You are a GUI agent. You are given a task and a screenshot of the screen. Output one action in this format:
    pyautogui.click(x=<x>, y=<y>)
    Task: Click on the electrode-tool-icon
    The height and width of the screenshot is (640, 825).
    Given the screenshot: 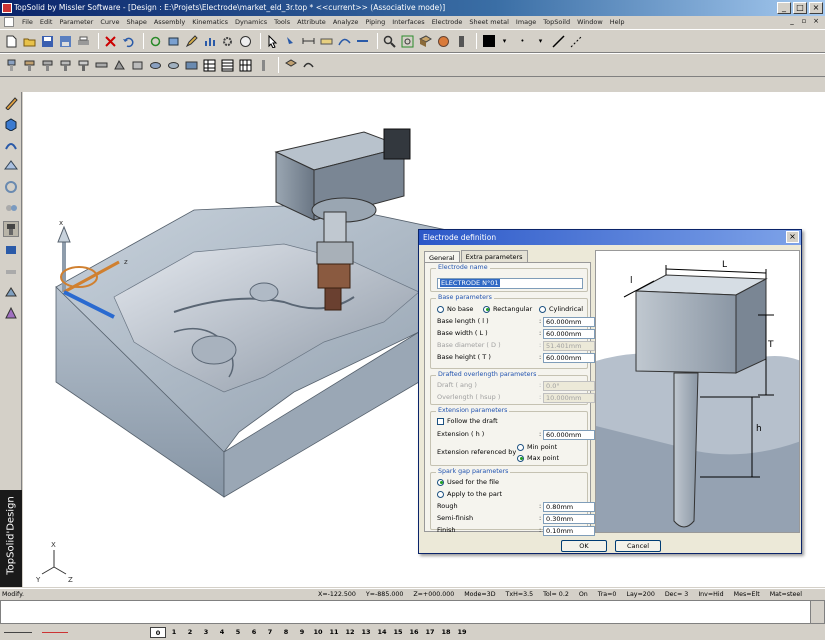 What is the action you would take?
    pyautogui.click(x=11, y=229)
    